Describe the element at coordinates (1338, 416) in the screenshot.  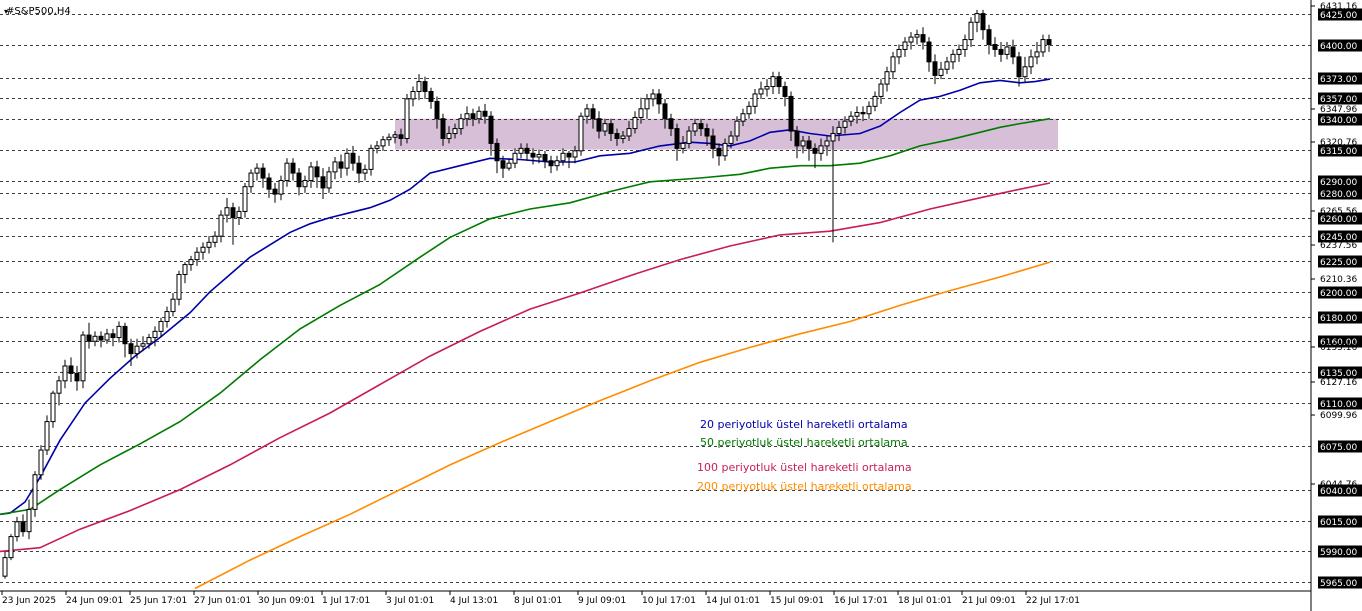
I see `price-tick-label: 6099.96` at that location.